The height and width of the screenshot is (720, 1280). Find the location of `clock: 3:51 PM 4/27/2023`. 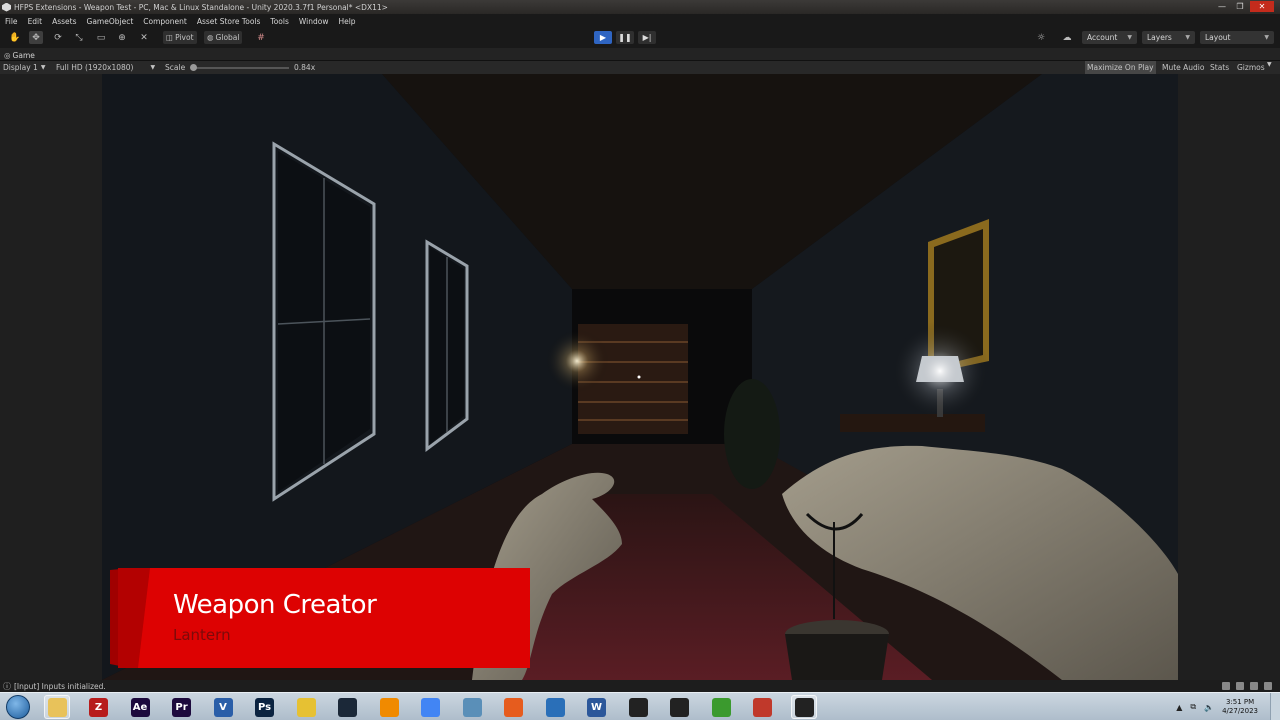

clock: 3:51 PM 4/27/2023 is located at coordinates (1240, 707).